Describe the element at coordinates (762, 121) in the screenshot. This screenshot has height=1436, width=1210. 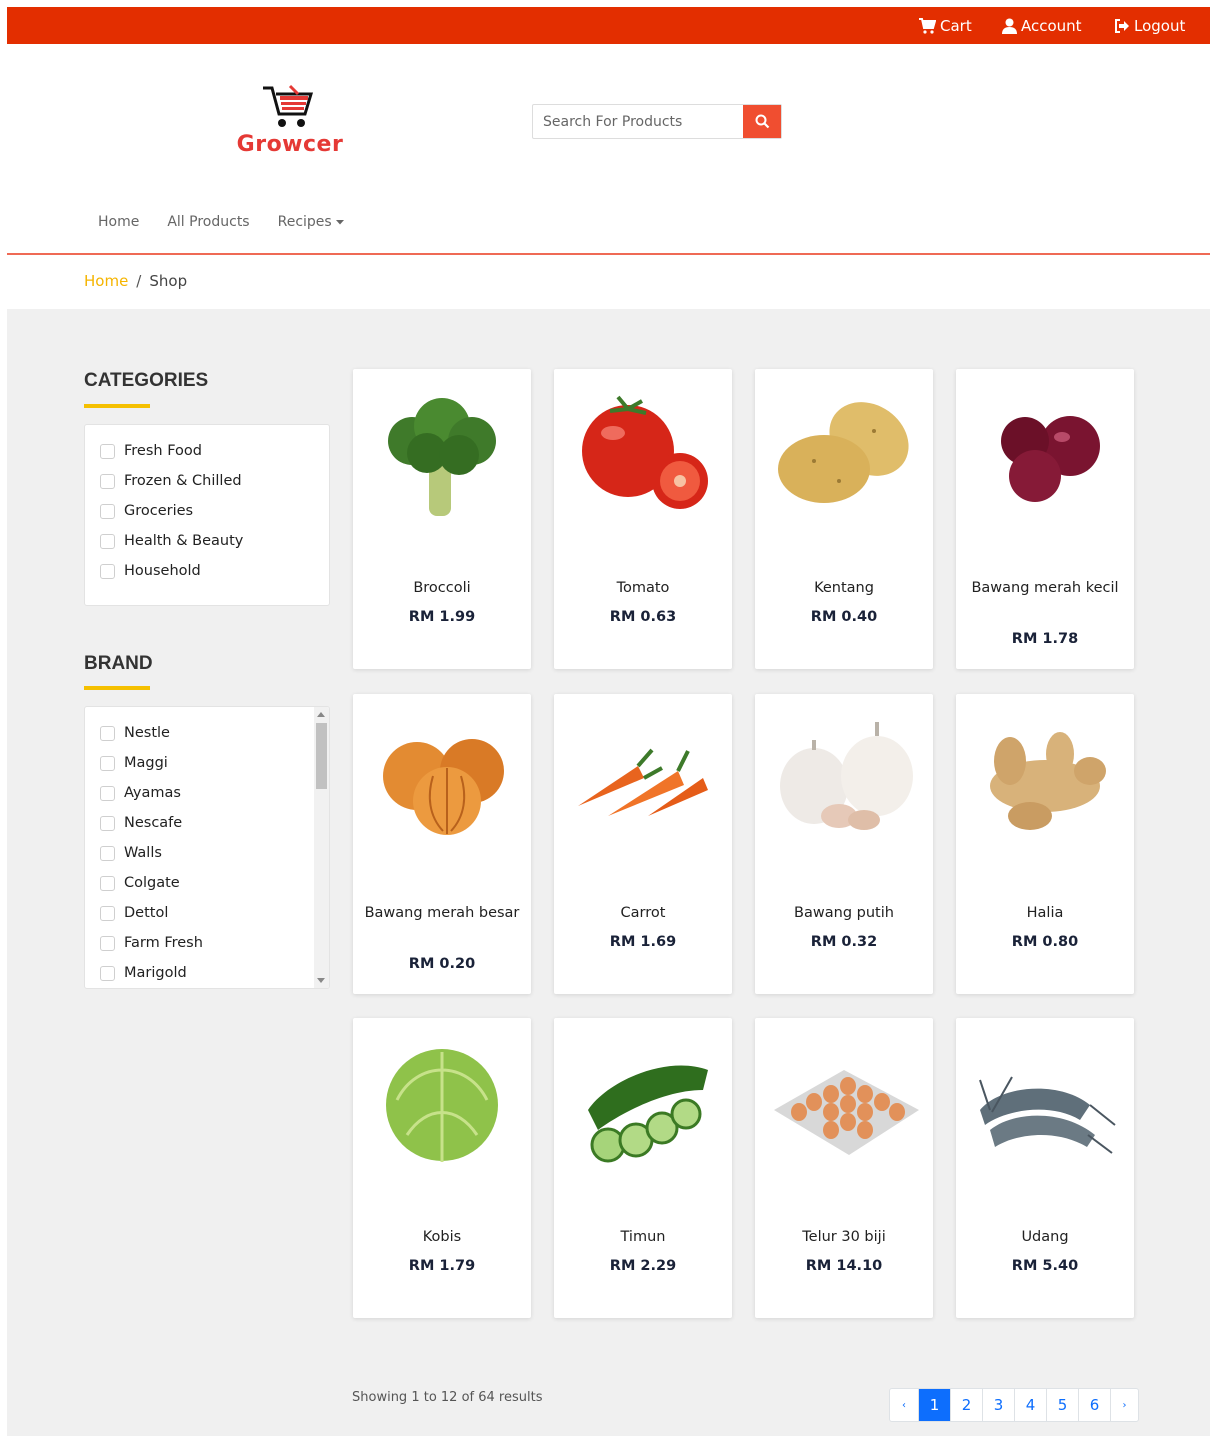
I see `search-button` at that location.